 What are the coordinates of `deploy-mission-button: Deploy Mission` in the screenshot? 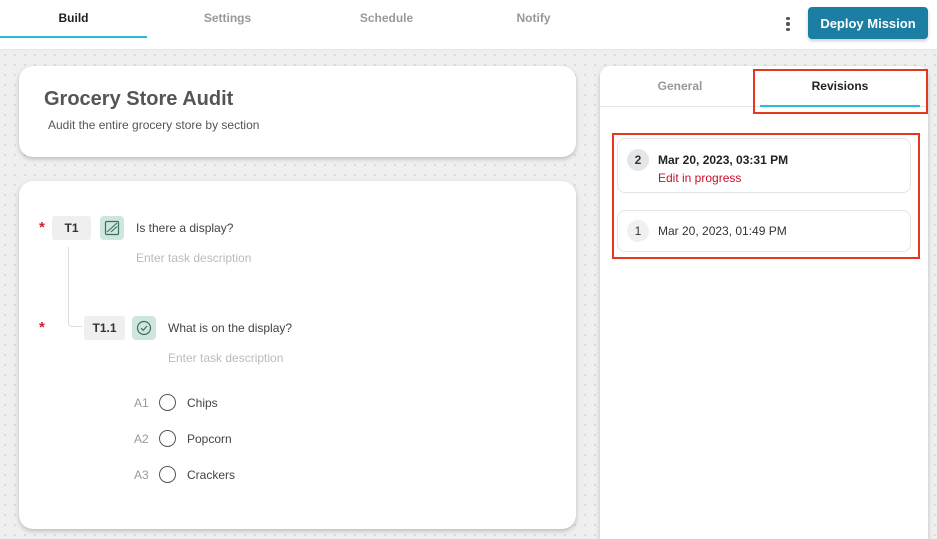 It's located at (868, 23).